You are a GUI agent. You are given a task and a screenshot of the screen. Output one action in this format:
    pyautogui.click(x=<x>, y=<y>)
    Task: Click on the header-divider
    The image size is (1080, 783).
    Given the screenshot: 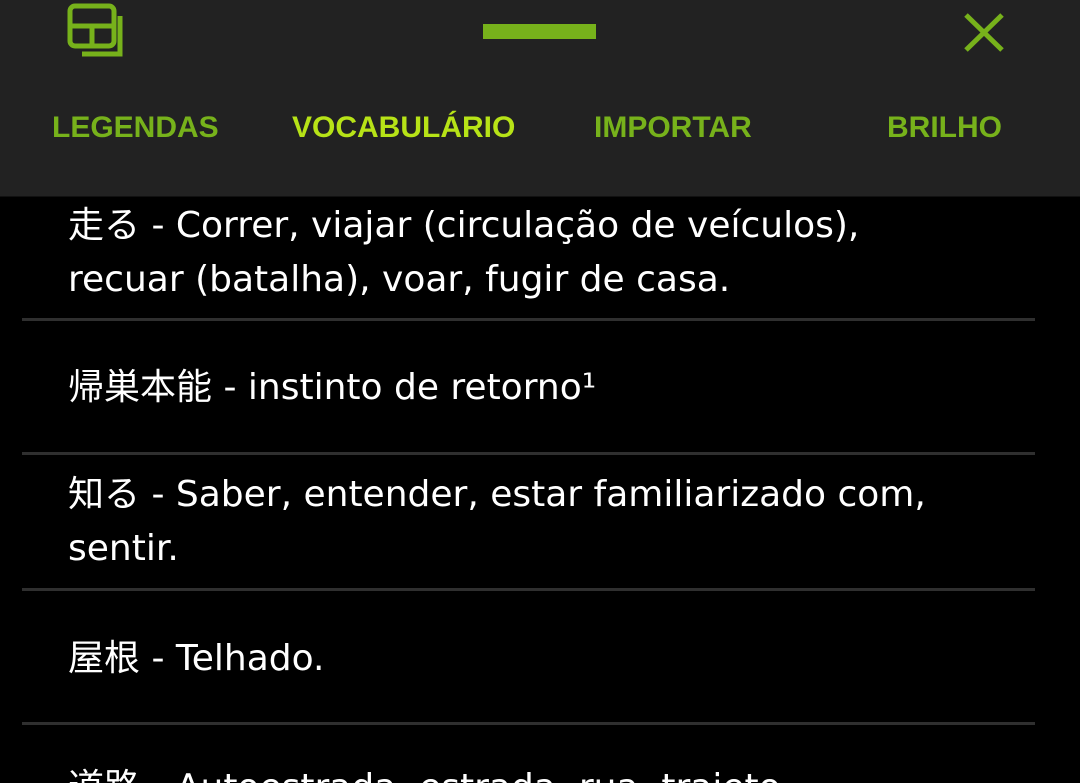 What is the action you would take?
    pyautogui.click(x=540, y=196)
    